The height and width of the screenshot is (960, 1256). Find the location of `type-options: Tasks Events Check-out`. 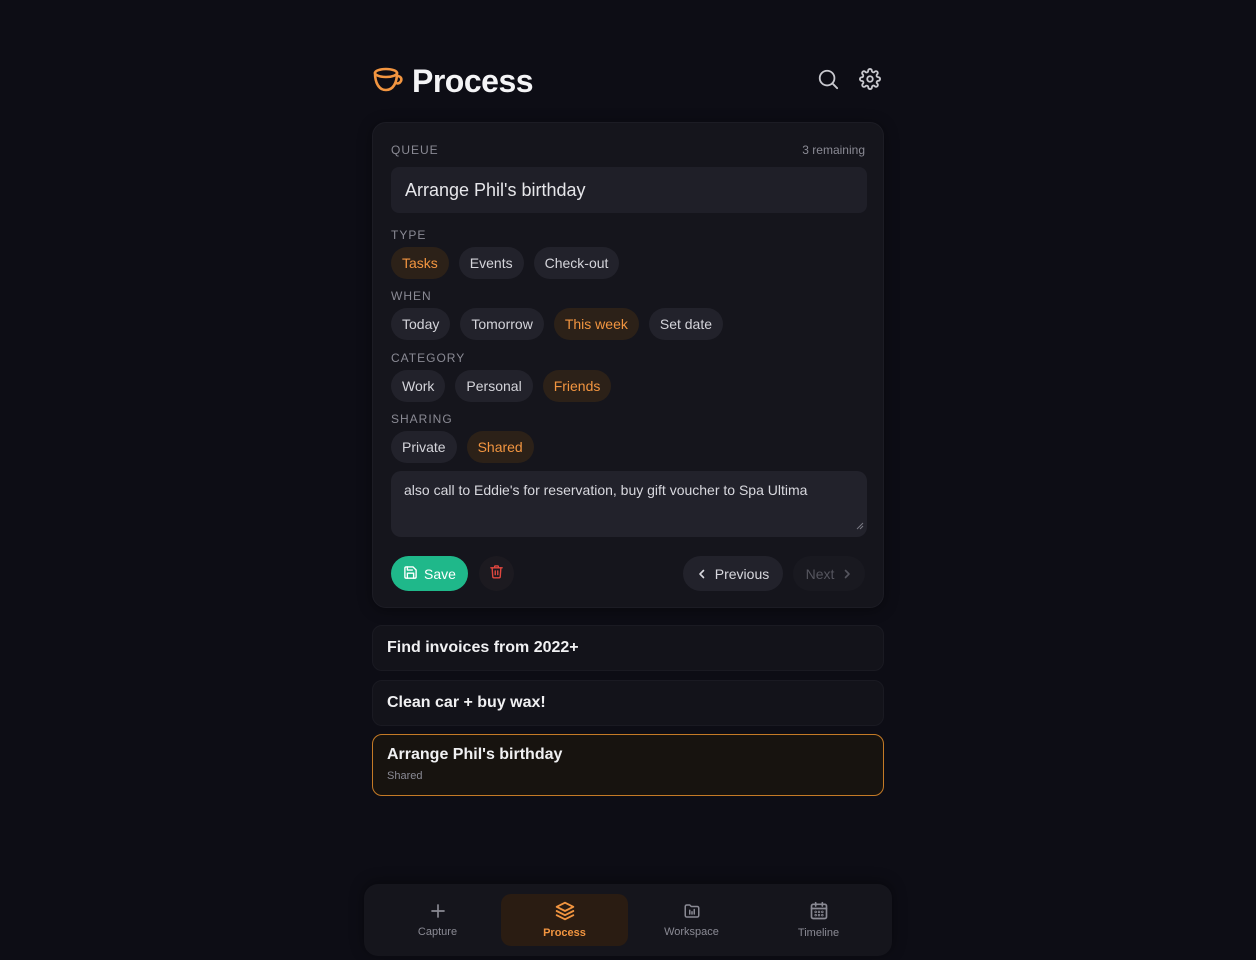

type-options: Tasks Events Check-out is located at coordinates (505, 263).